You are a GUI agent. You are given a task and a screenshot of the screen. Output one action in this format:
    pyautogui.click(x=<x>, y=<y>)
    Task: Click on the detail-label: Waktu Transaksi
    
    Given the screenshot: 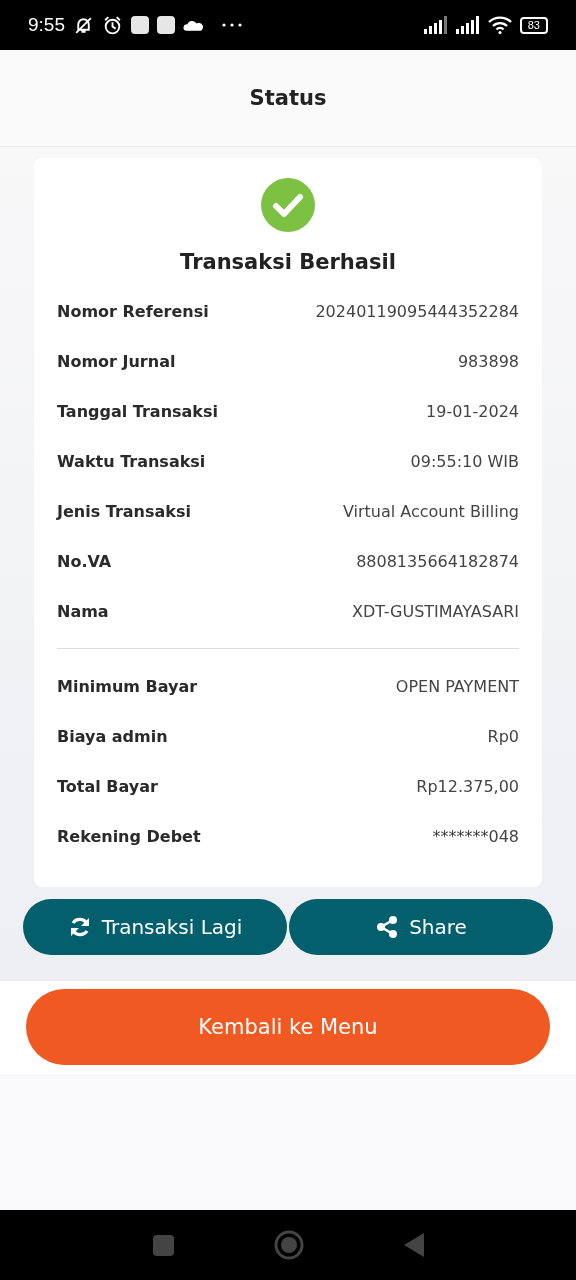 What is the action you would take?
    pyautogui.click(x=131, y=461)
    